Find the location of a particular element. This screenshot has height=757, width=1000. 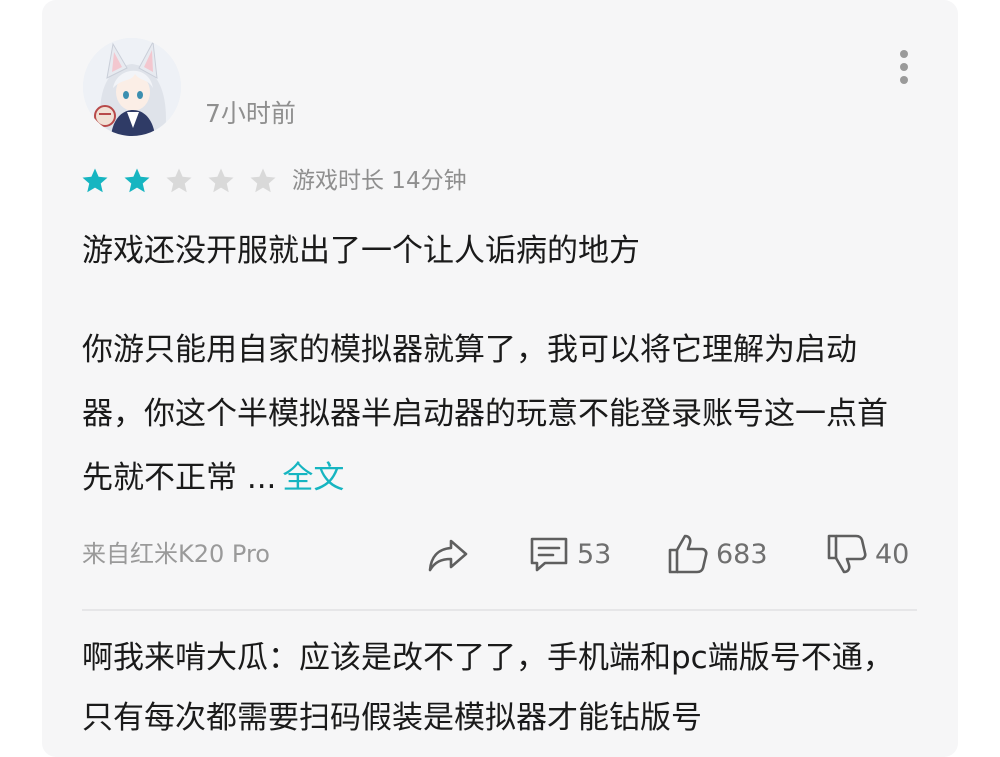

like-button: 683 is located at coordinates (717, 554).